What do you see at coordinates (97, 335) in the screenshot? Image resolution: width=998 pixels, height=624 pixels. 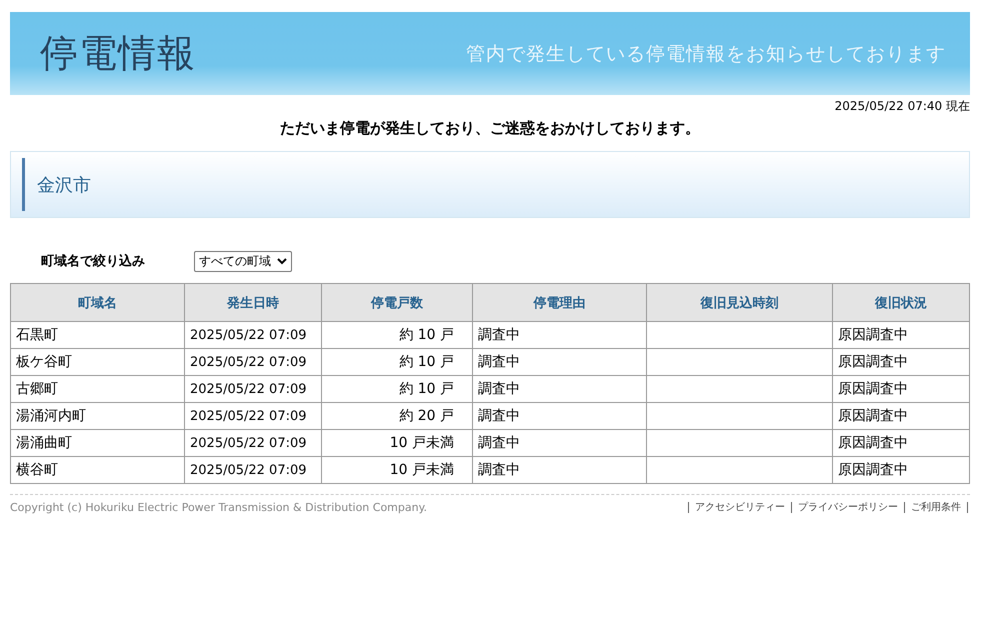 I see `table-cell: 石黒町` at bounding box center [97, 335].